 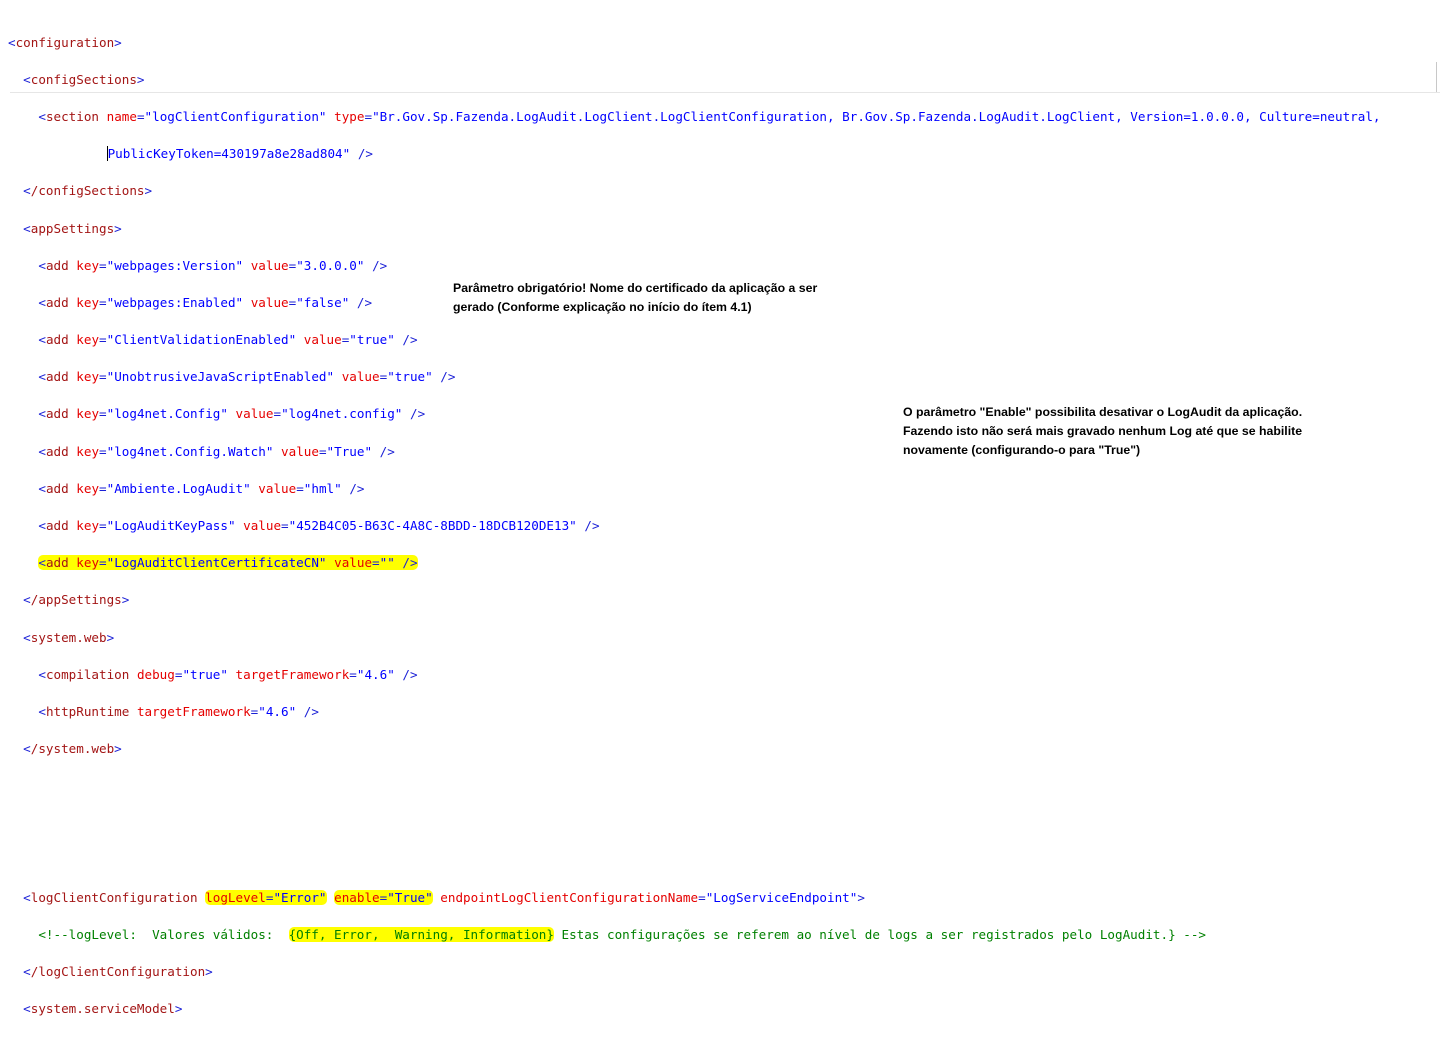 What do you see at coordinates (76, 600) in the screenshot?
I see `code-line-appsettings-close: </appSettings>` at bounding box center [76, 600].